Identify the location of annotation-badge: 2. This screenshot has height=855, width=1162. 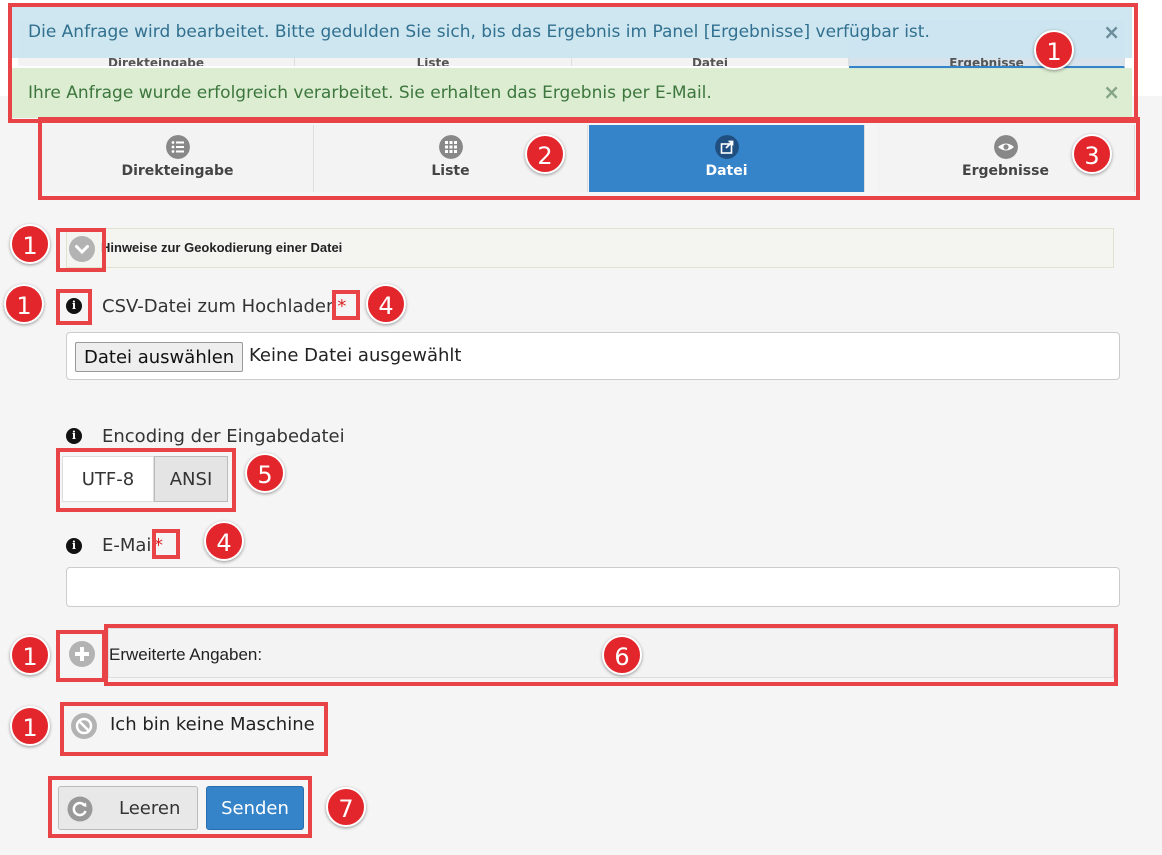
(545, 154).